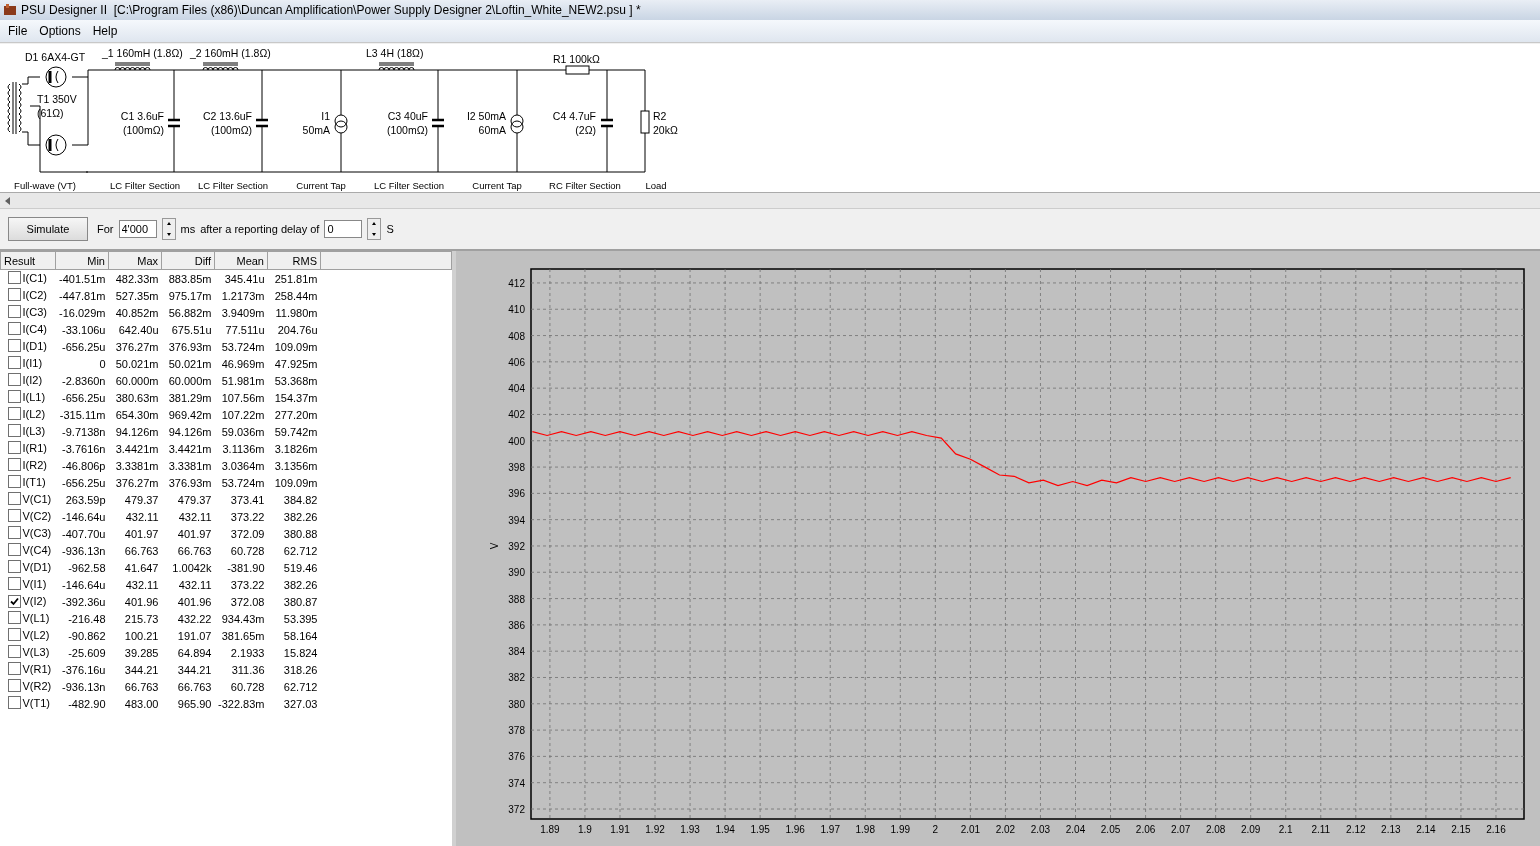 Image resolution: width=1540 pixels, height=846 pixels. What do you see at coordinates (84, 431) in the screenshot?
I see `table-cell: -9.7138n` at bounding box center [84, 431].